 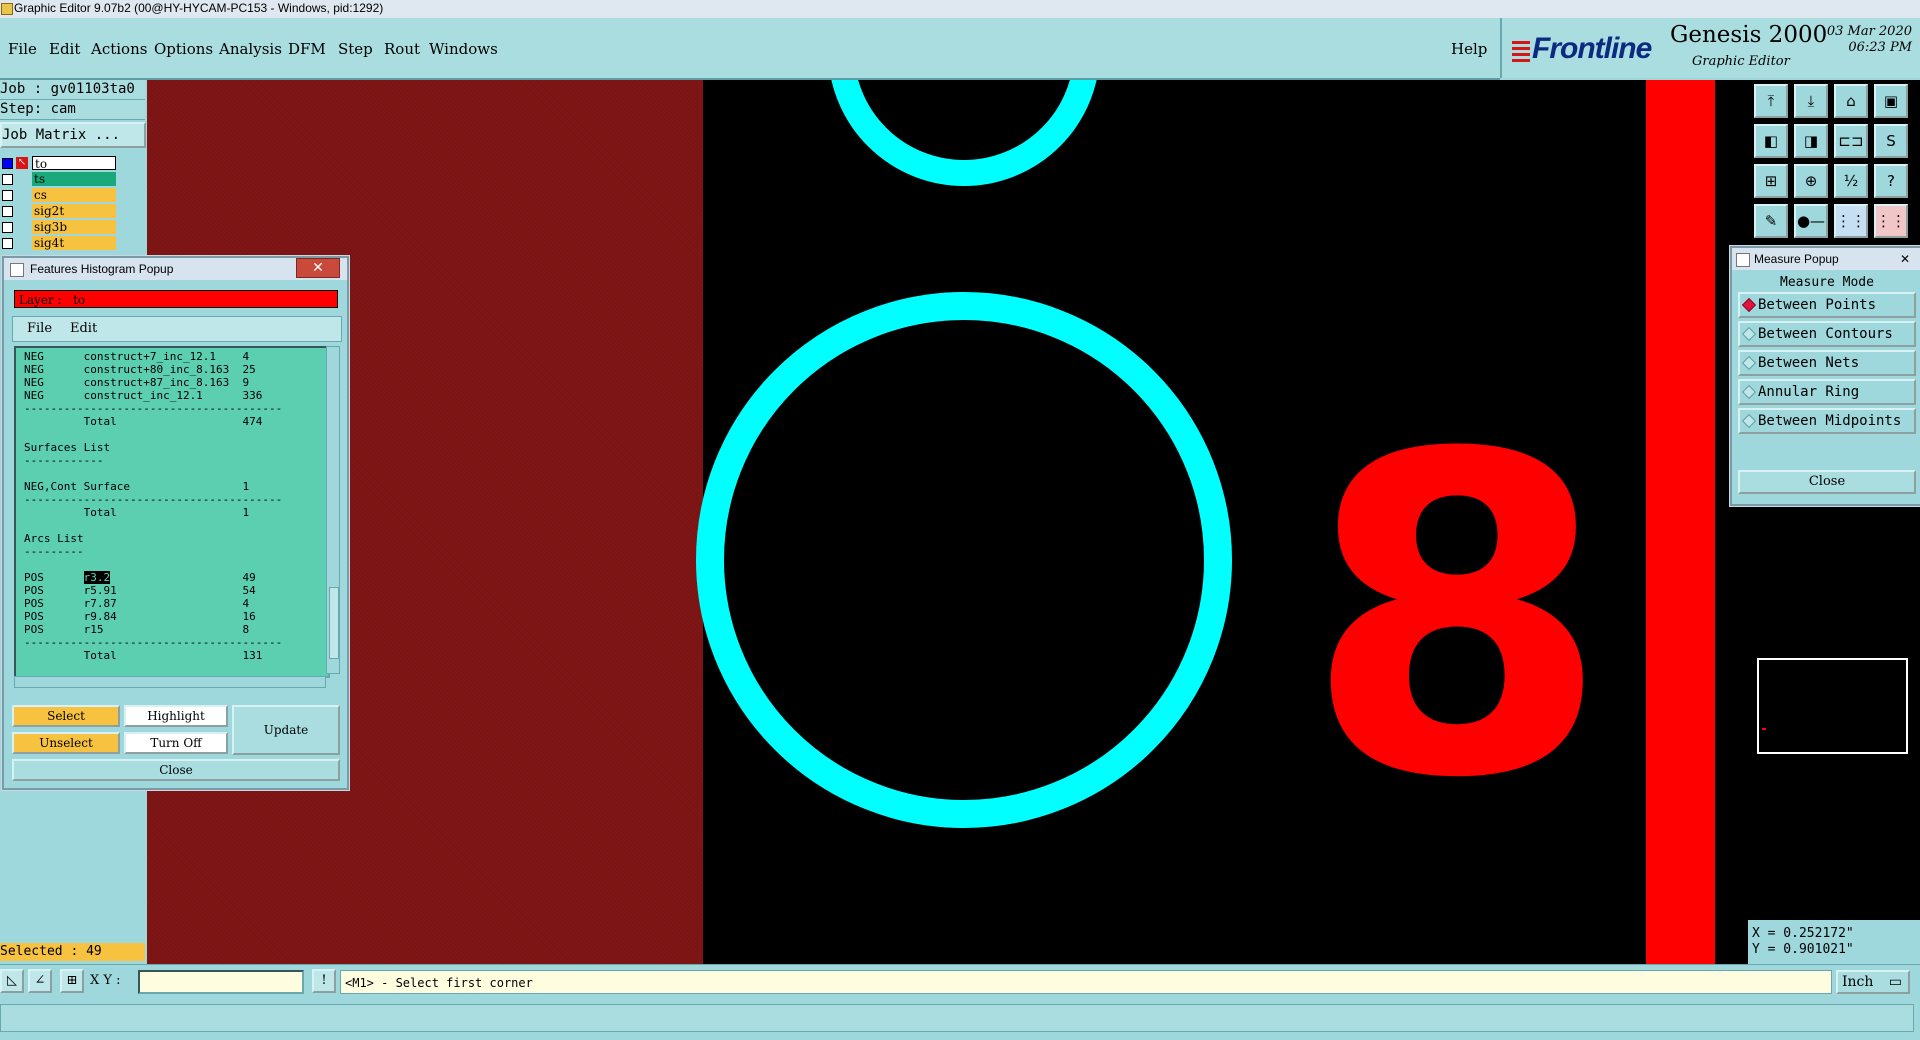 What do you see at coordinates (463, 49) in the screenshot?
I see `menu-windows: Windows` at bounding box center [463, 49].